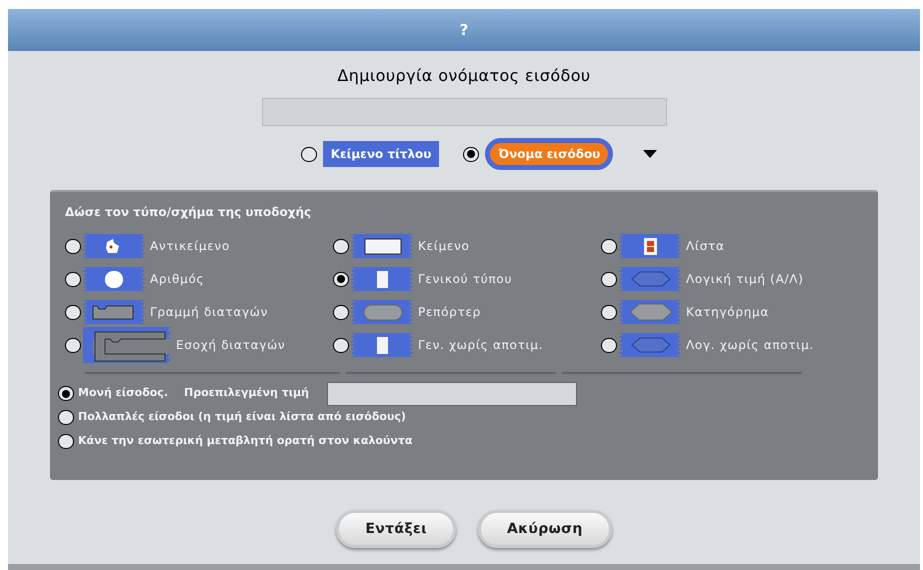 The image size is (923, 570). What do you see at coordinates (464, 30) in the screenshot?
I see `window-title: ?` at bounding box center [464, 30].